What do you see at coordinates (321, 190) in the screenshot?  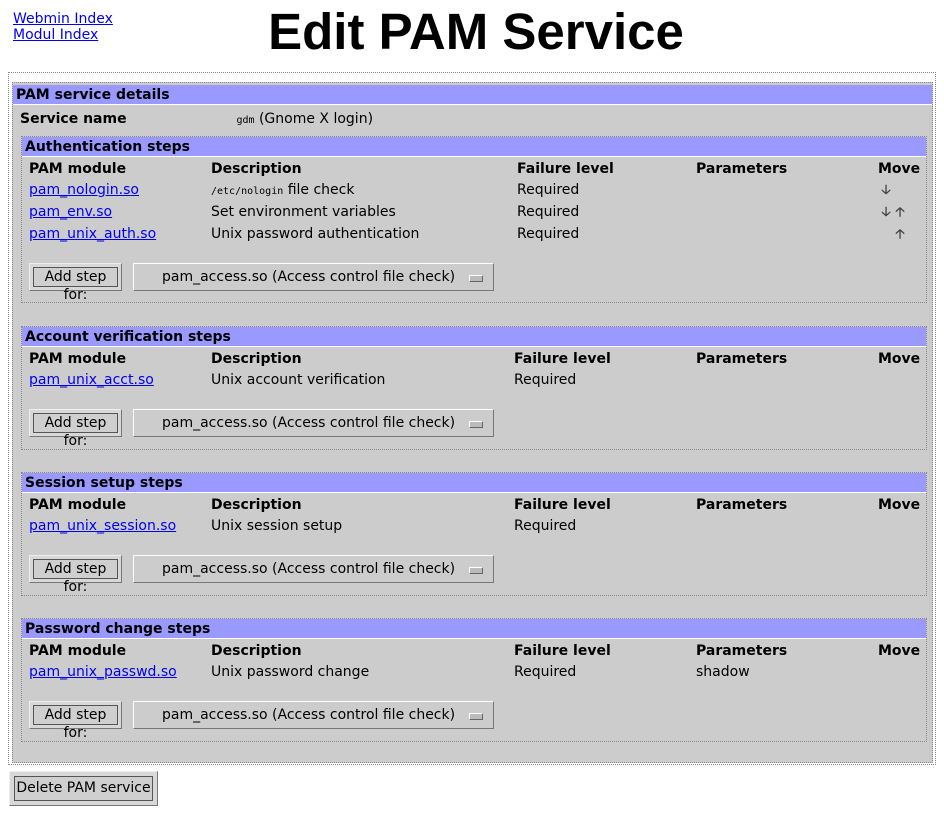 I see `row-description-text: file check` at bounding box center [321, 190].